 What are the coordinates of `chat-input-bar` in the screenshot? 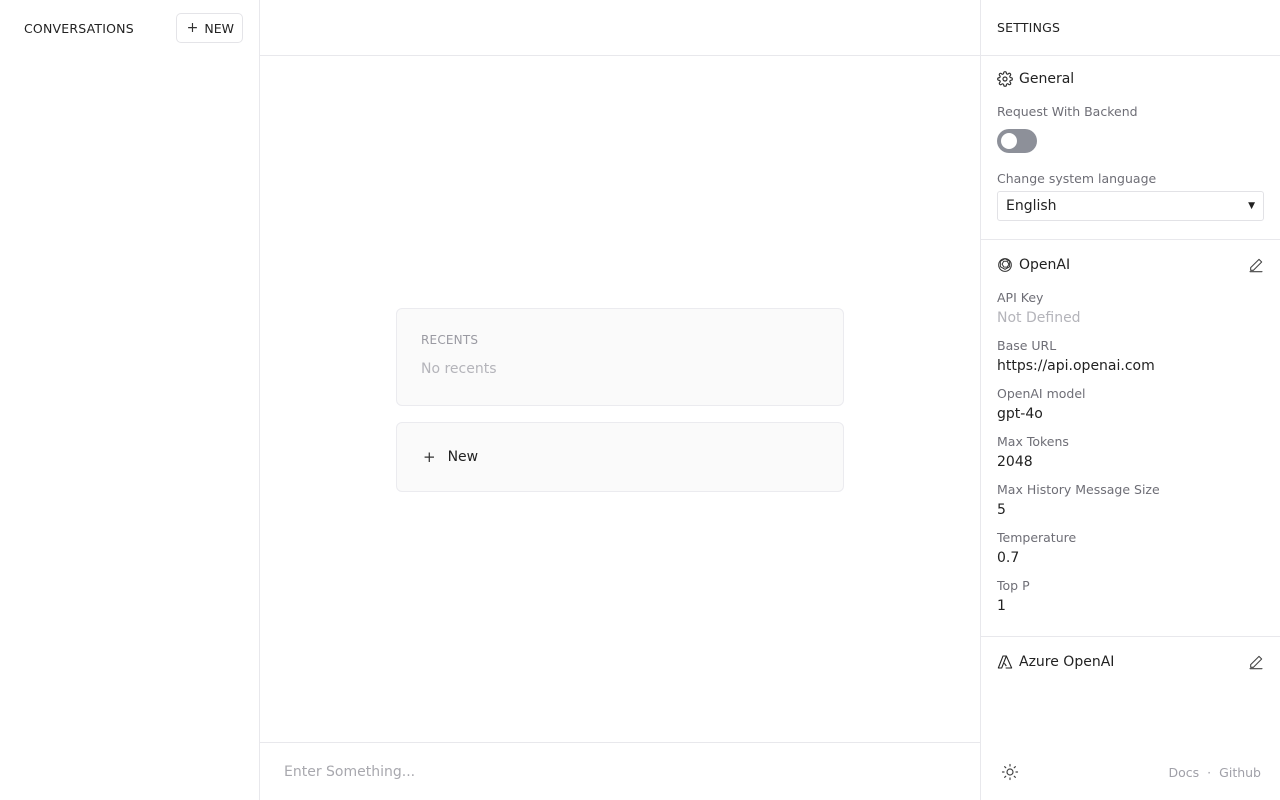 It's located at (620, 771).